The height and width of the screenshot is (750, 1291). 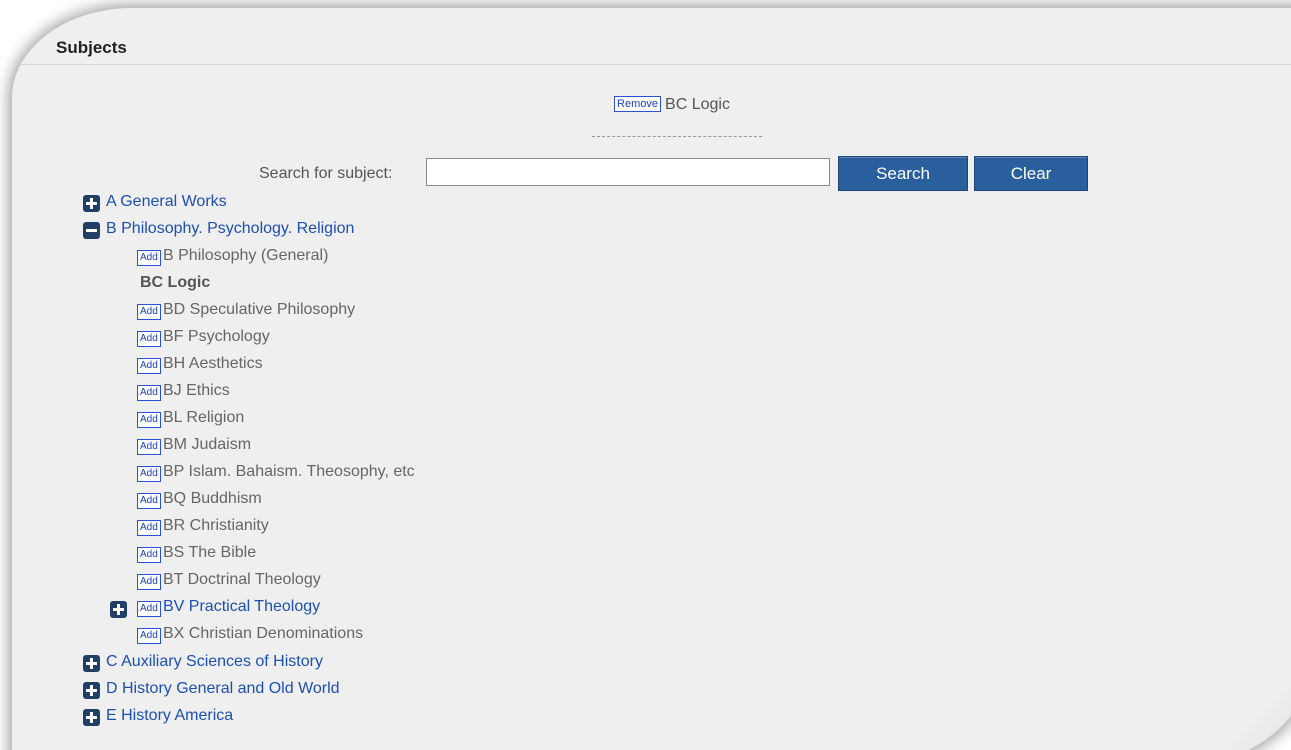 What do you see at coordinates (213, 363) in the screenshot?
I see `tree-child-bh: BH Aesthetics` at bounding box center [213, 363].